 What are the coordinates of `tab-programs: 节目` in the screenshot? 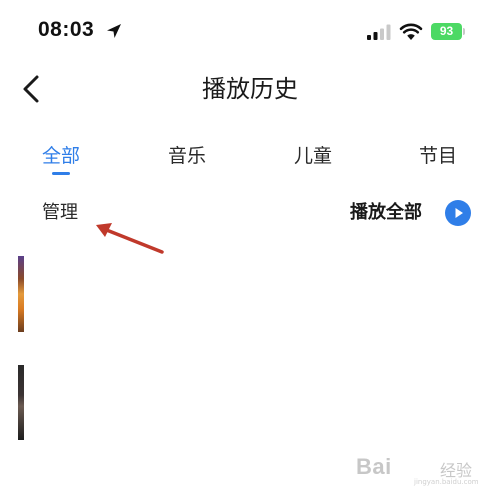 It's located at (438, 156).